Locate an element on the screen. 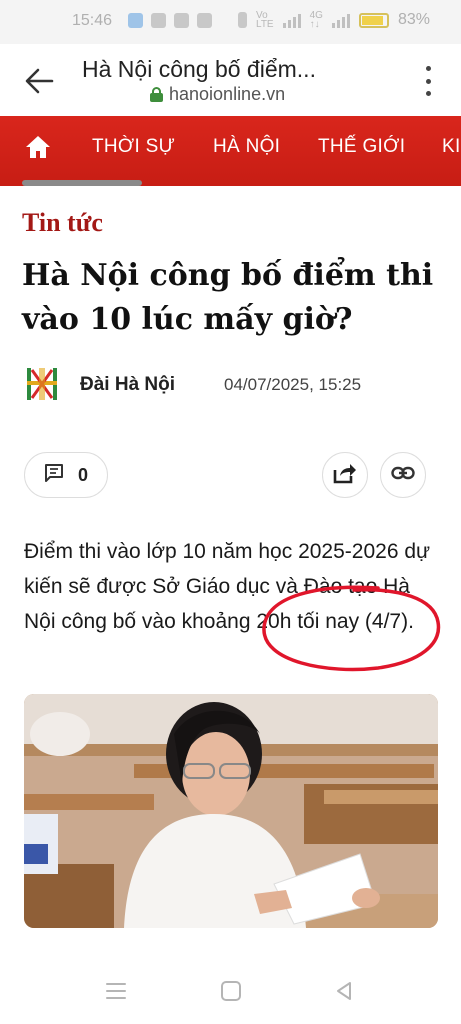 The width and height of the screenshot is (461, 1024). network-4g-icon: 4G ↑↓ is located at coordinates (316, 20).